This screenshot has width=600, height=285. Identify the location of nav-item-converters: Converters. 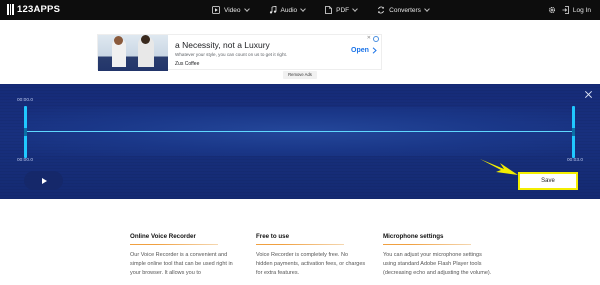
(403, 10).